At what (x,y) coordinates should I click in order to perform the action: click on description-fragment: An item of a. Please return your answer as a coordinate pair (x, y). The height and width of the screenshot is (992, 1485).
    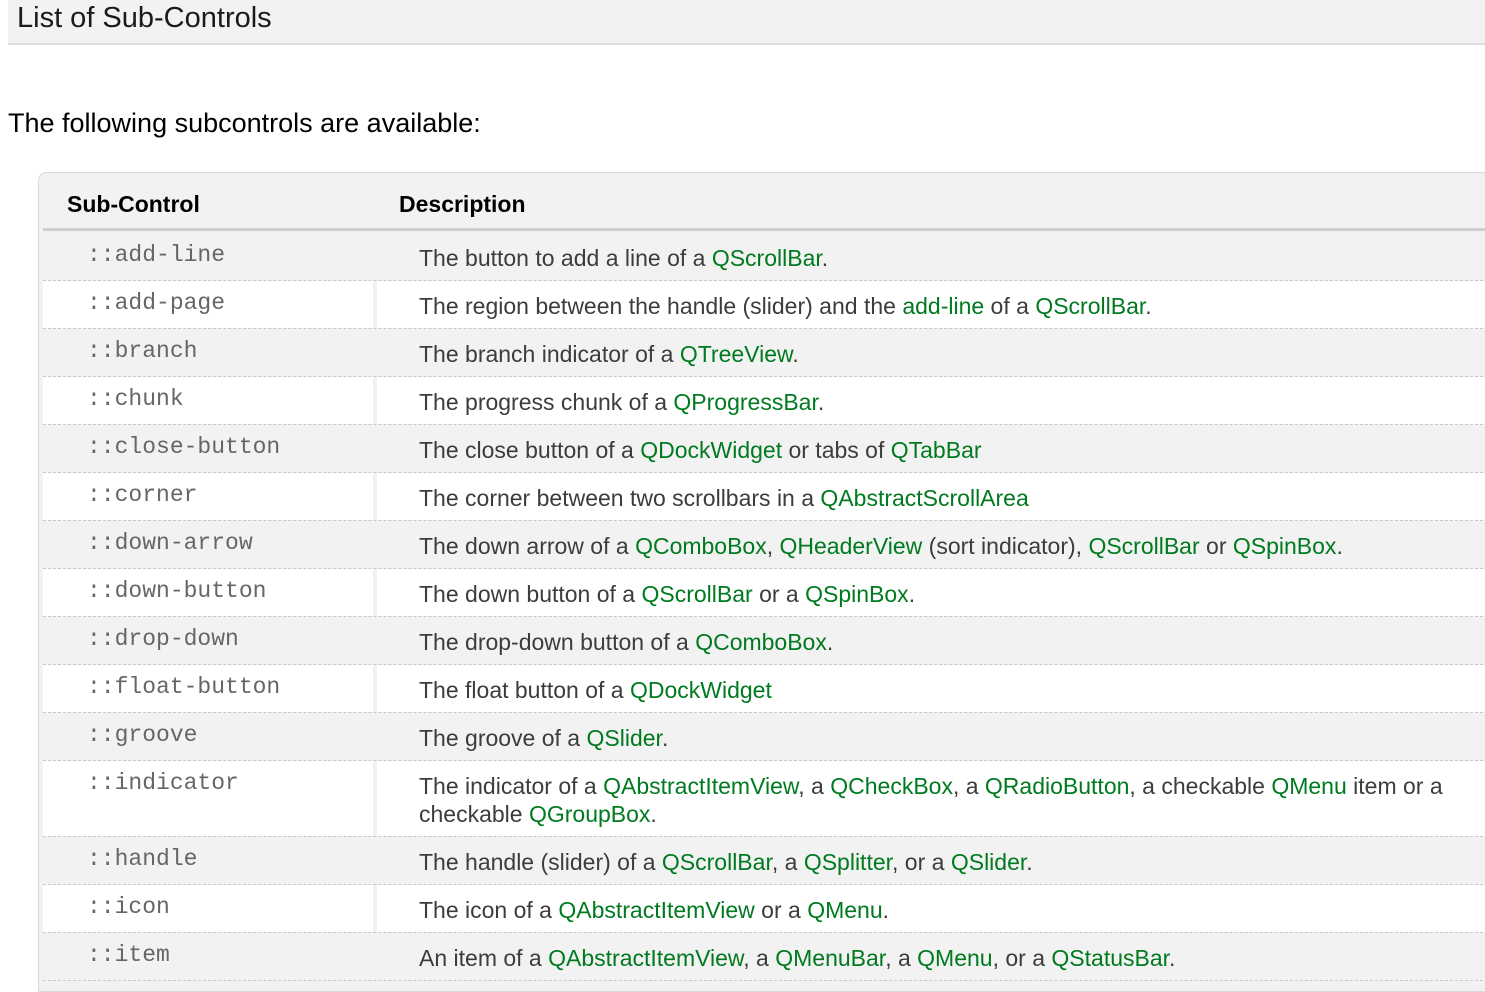
    Looking at the image, I should click on (484, 958).